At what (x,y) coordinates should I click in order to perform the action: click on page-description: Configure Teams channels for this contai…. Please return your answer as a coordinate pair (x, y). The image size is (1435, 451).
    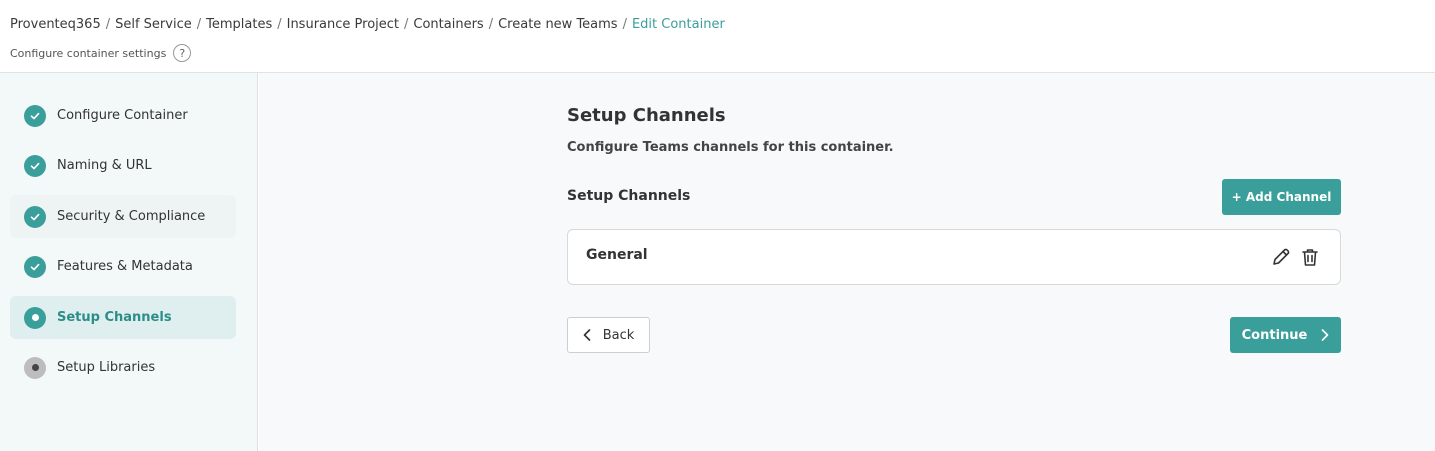
    Looking at the image, I should click on (730, 147).